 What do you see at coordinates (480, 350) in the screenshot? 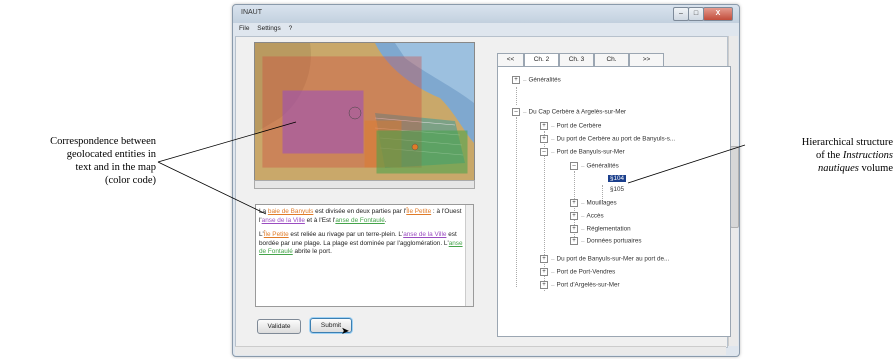
I see `window-horizontal-scrollbar` at bounding box center [480, 350].